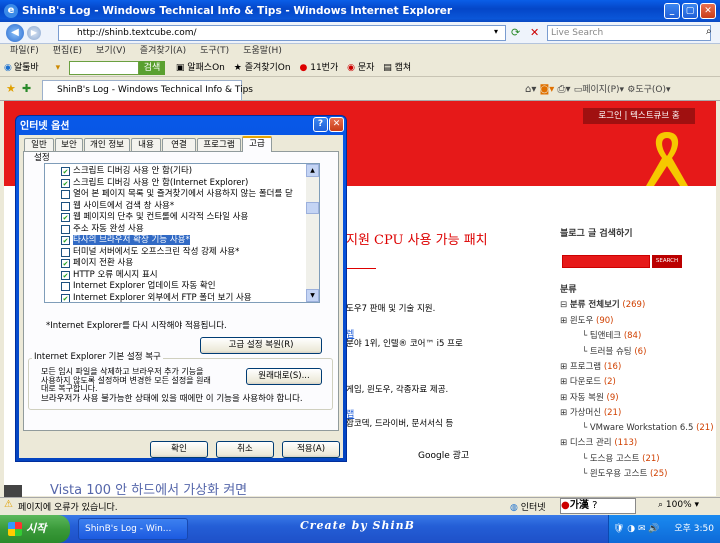  What do you see at coordinates (312, 208) in the screenshot?
I see `scroll-thumb` at bounding box center [312, 208].